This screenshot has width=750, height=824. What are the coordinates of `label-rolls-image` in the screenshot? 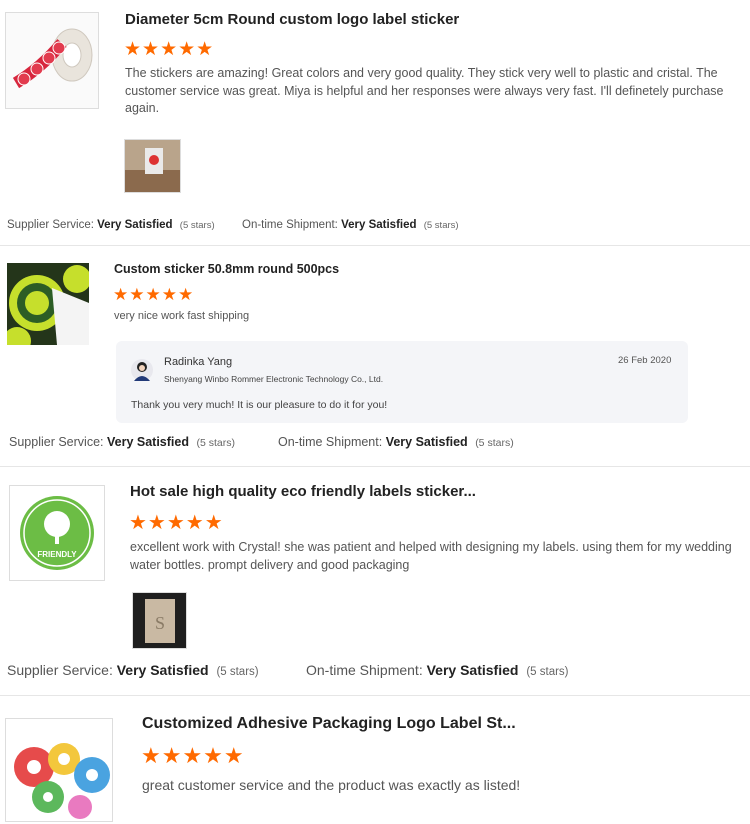 It's located at (59, 770).